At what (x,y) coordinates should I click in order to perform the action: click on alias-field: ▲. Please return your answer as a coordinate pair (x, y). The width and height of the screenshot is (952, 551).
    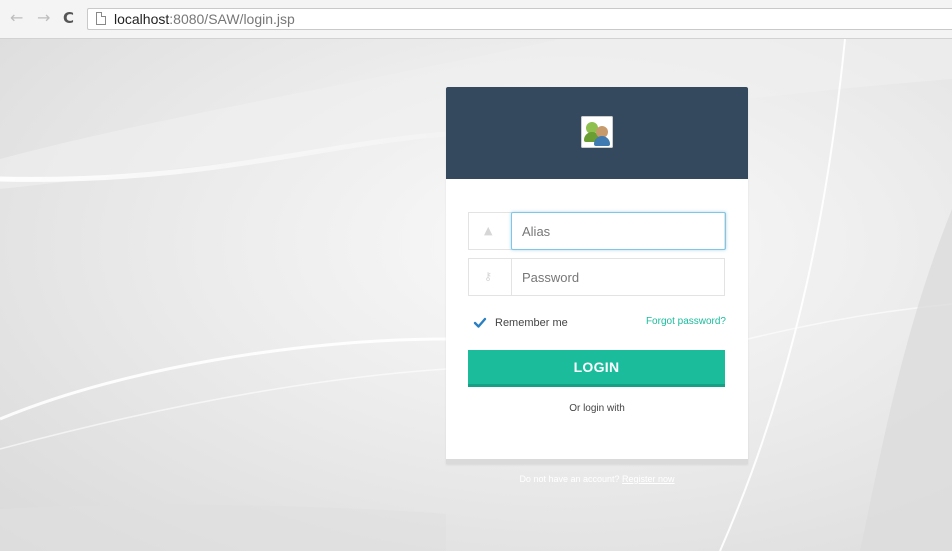
    Looking at the image, I should click on (597, 231).